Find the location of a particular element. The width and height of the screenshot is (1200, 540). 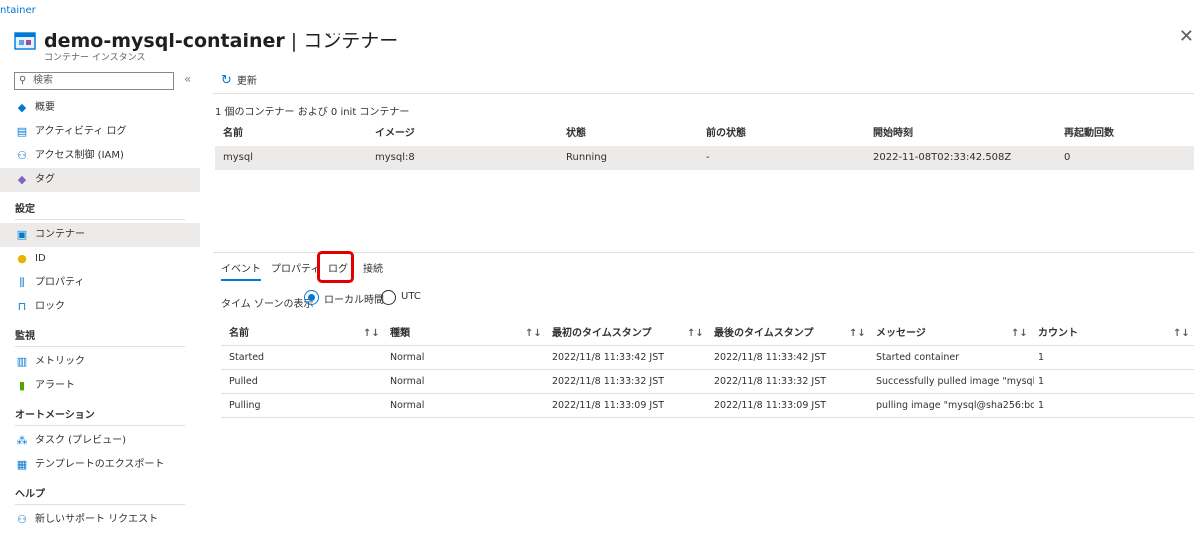

sidebar-item-tags: ◆ タグ is located at coordinates (100, 180).